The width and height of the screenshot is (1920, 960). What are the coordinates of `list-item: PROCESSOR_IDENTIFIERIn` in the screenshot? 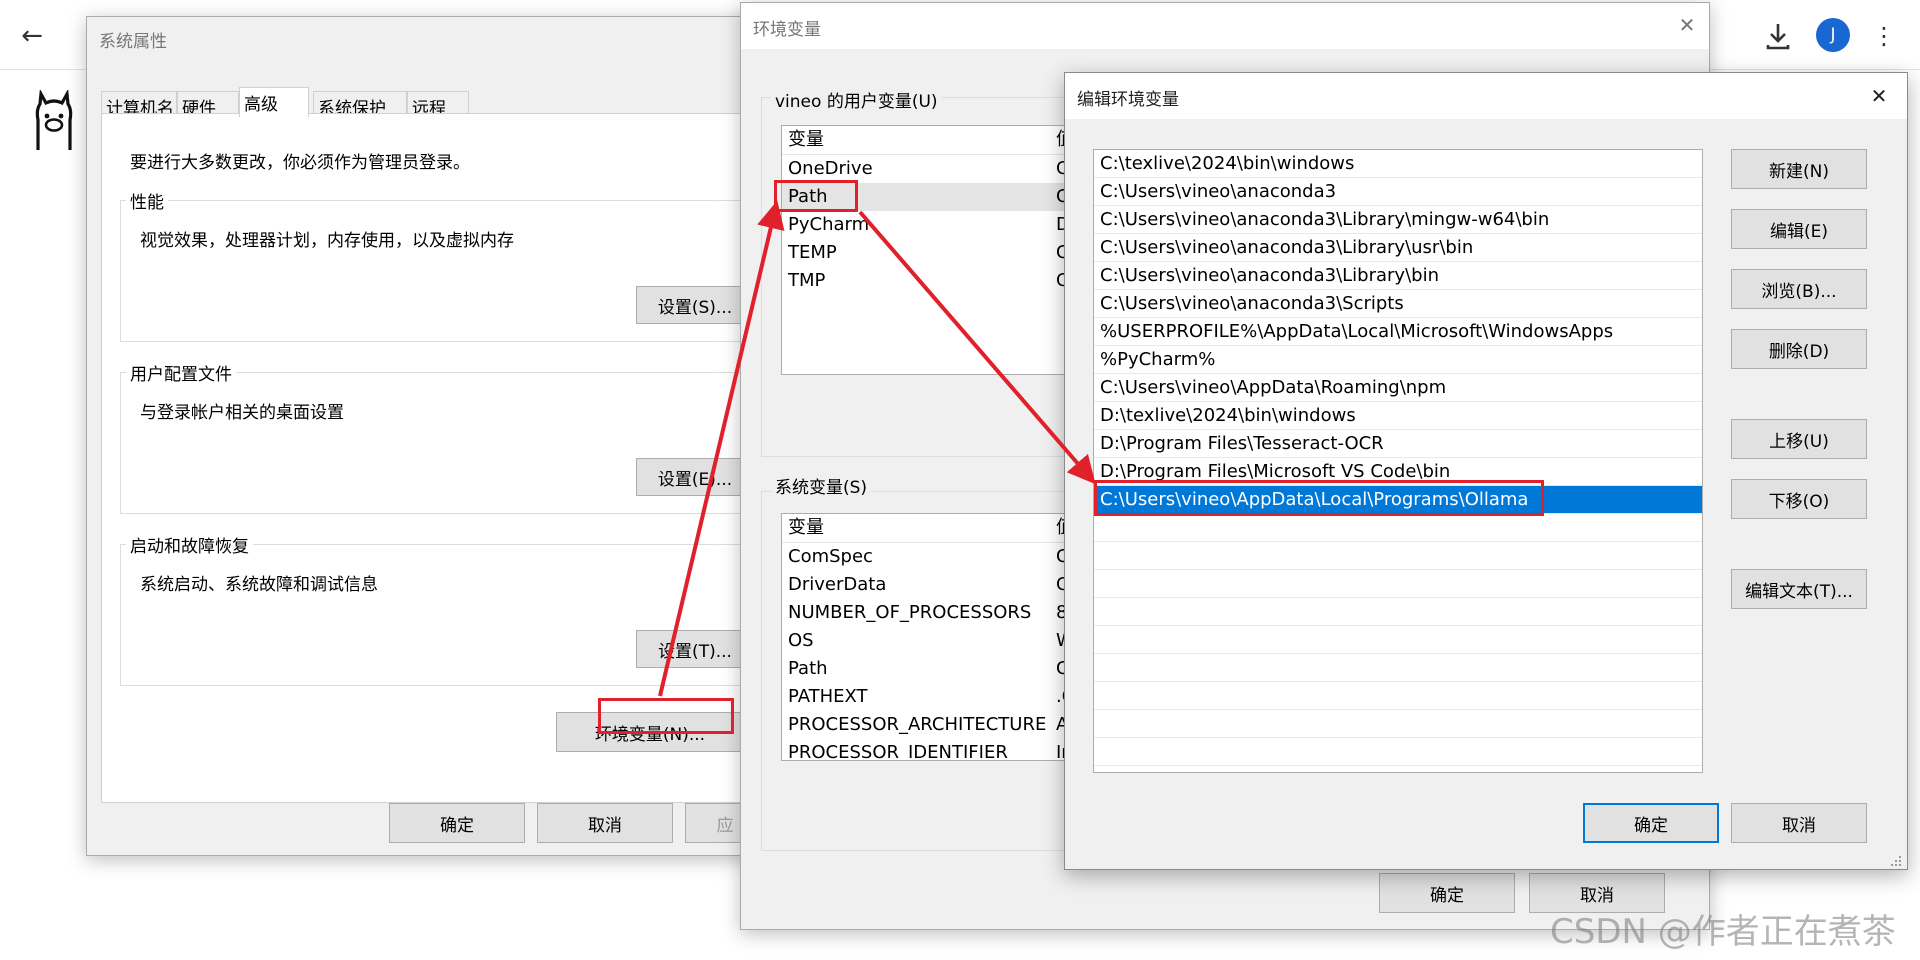 It's located at (931, 750).